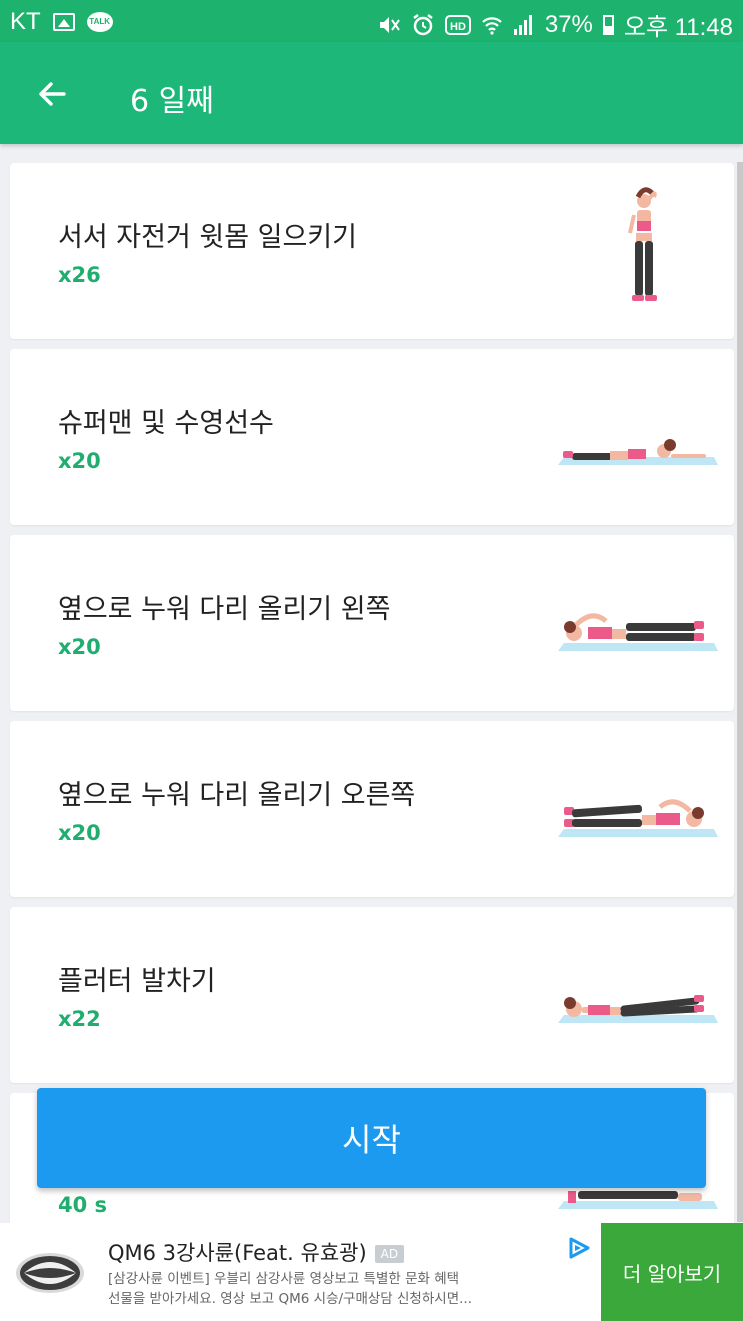 This screenshot has height=1321, width=743. What do you see at coordinates (423, 24) in the screenshot?
I see `alarm-icon` at bounding box center [423, 24].